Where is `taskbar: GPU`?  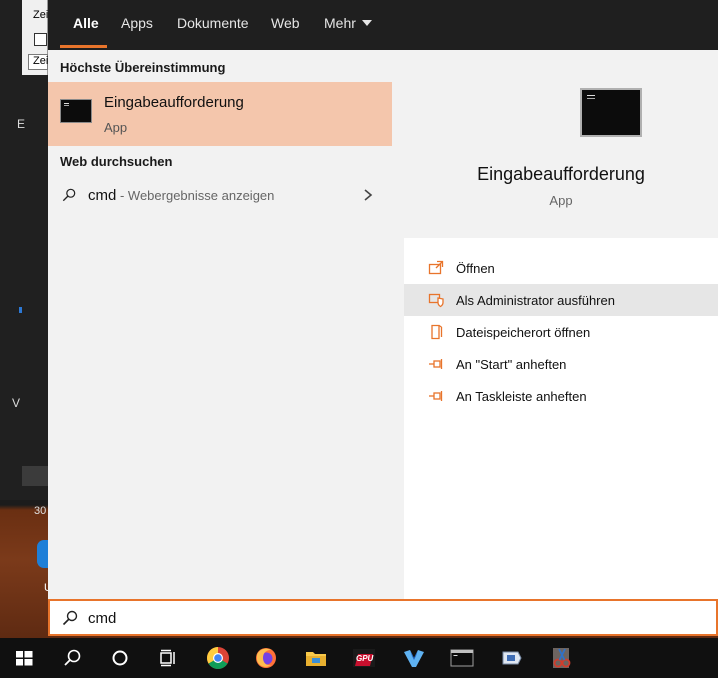
taskbar: GPU is located at coordinates (359, 658).